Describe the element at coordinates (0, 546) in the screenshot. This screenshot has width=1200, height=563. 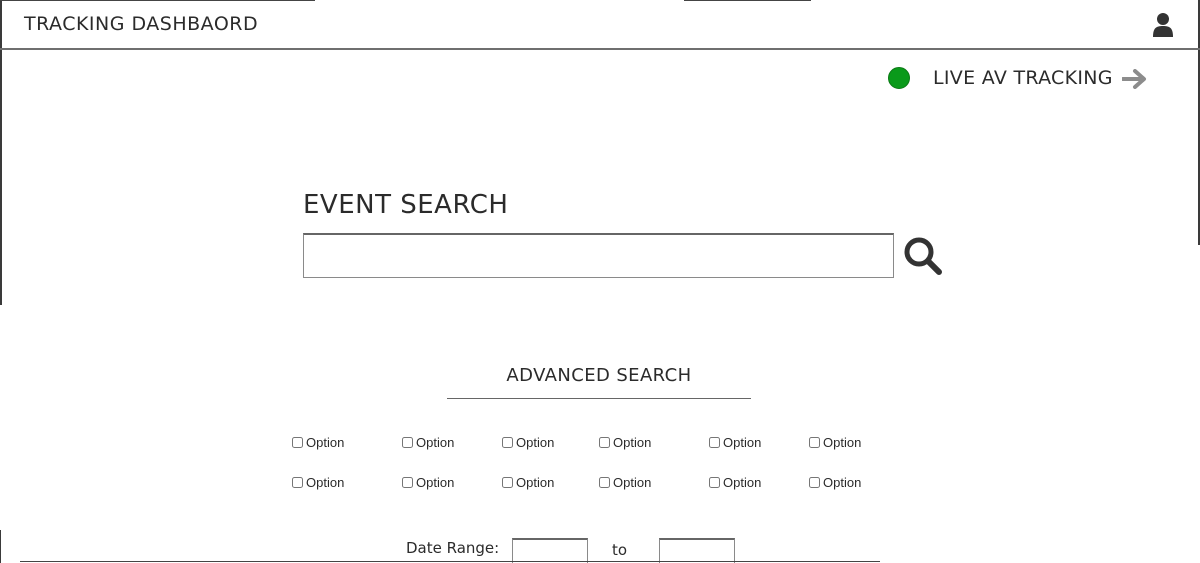
I see `frame-left-border-lower` at that location.